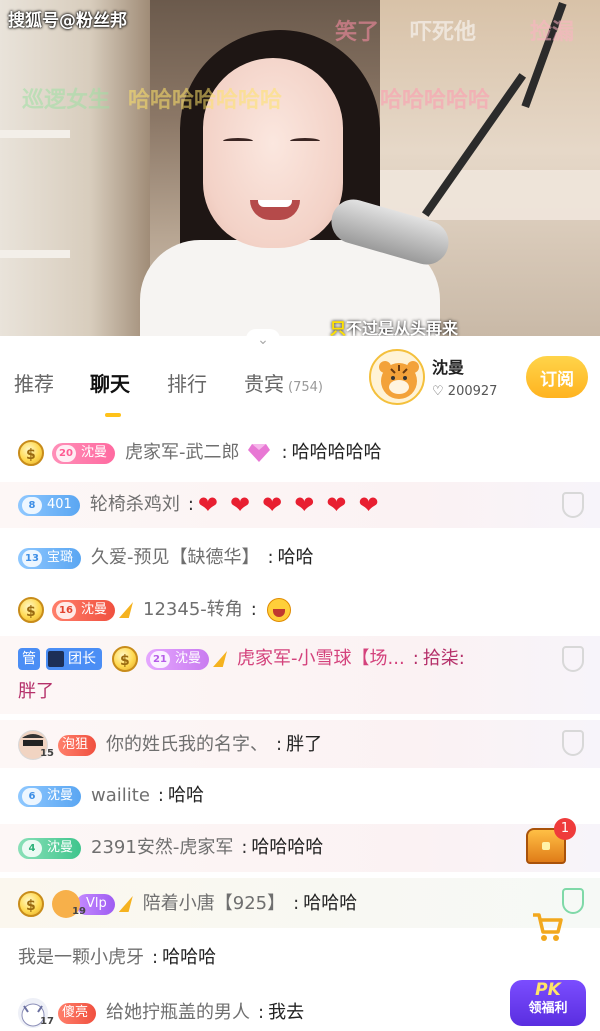 The image size is (600, 1031). I want to click on tab-bar: 推荐 聊天 排行 贵宾 (754), so click(300, 383).